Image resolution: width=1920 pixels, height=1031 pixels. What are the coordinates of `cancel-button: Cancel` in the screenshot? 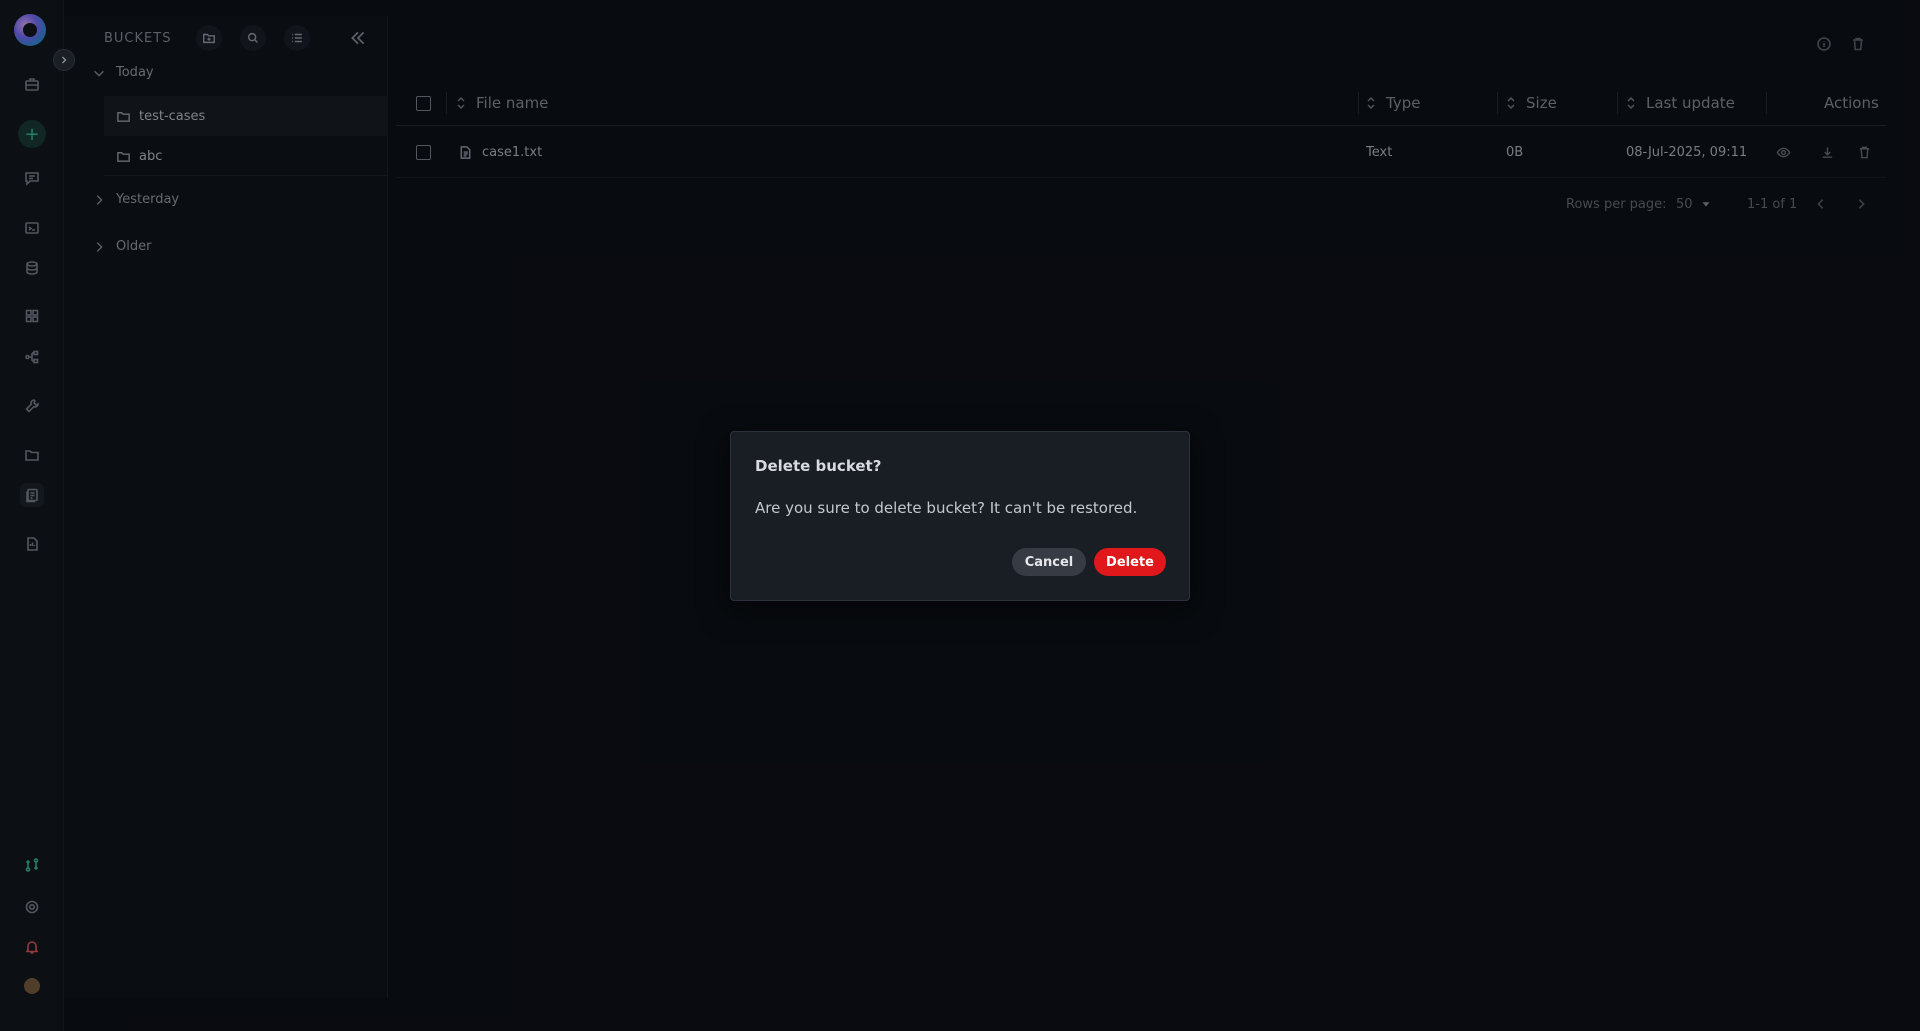 It's located at (1049, 562).